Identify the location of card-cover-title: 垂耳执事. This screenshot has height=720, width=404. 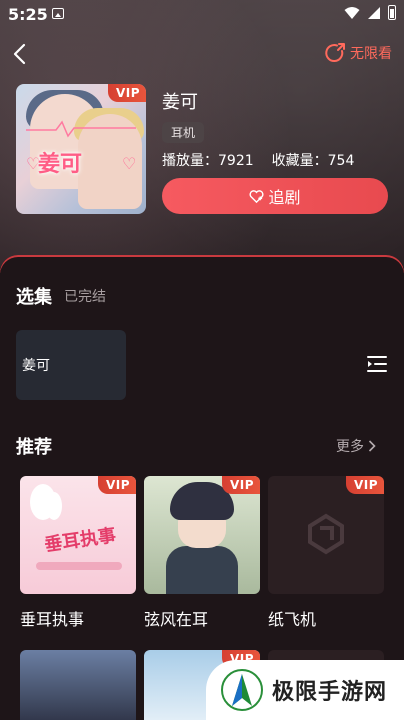
(80, 540).